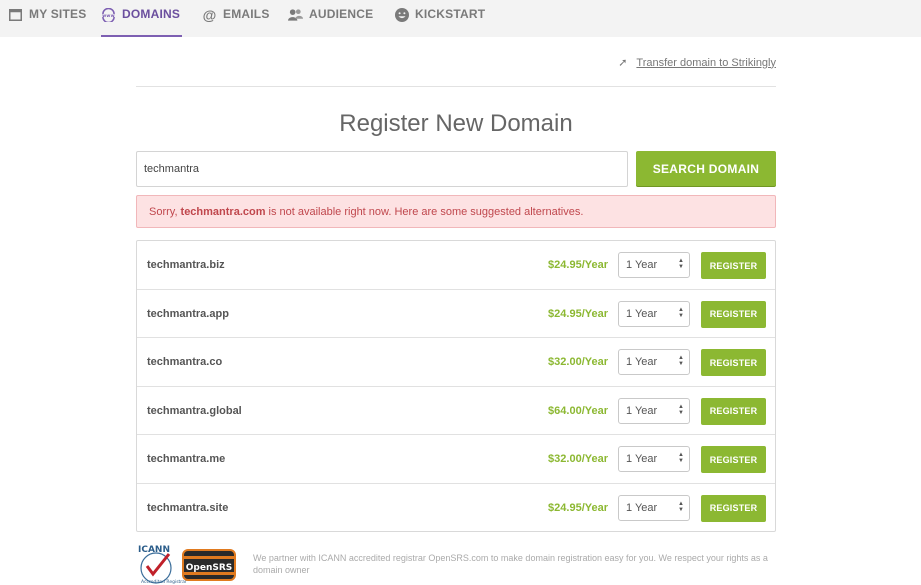 This screenshot has width=921, height=585. What do you see at coordinates (15, 14) in the screenshot?
I see `window-icon` at bounding box center [15, 14].